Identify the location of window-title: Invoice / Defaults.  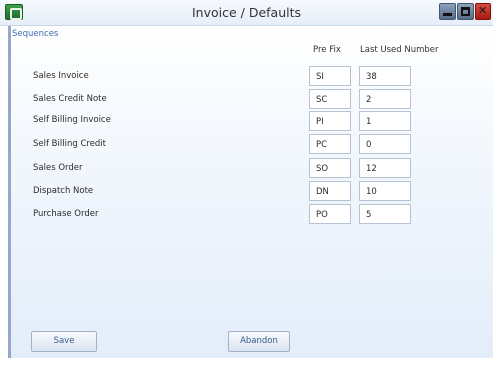
(246, 12).